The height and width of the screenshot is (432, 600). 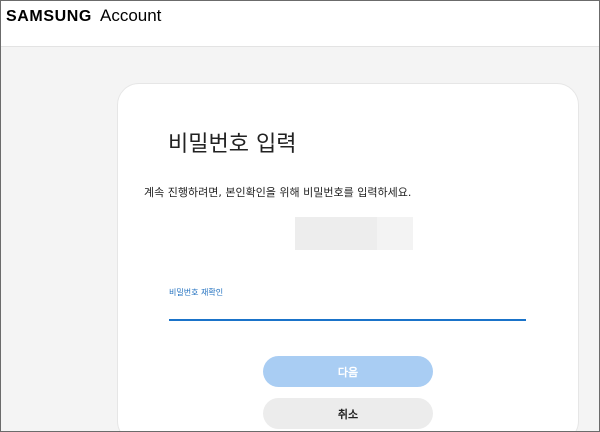 I want to click on page-title: 비밀번호 입력, so click(x=232, y=144).